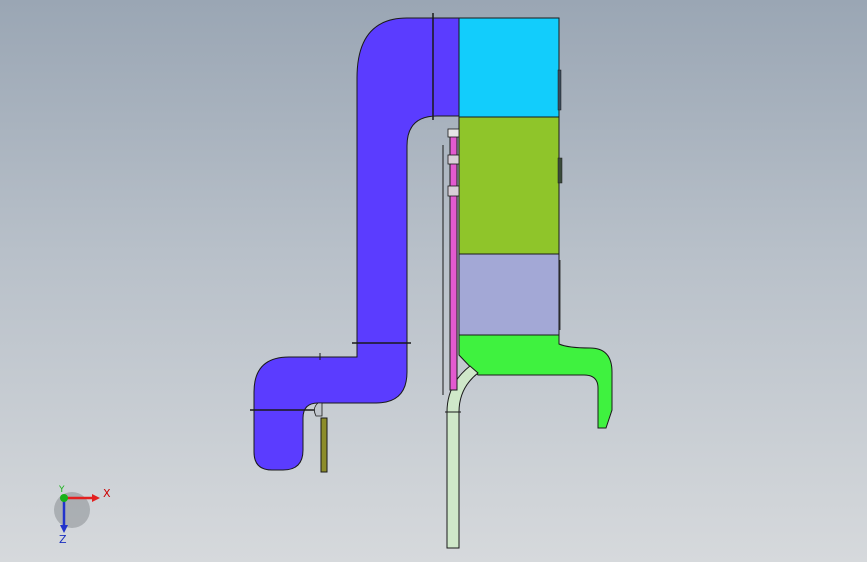  What do you see at coordinates (509, 185) in the screenshot?
I see `unit-mid-section` at bounding box center [509, 185].